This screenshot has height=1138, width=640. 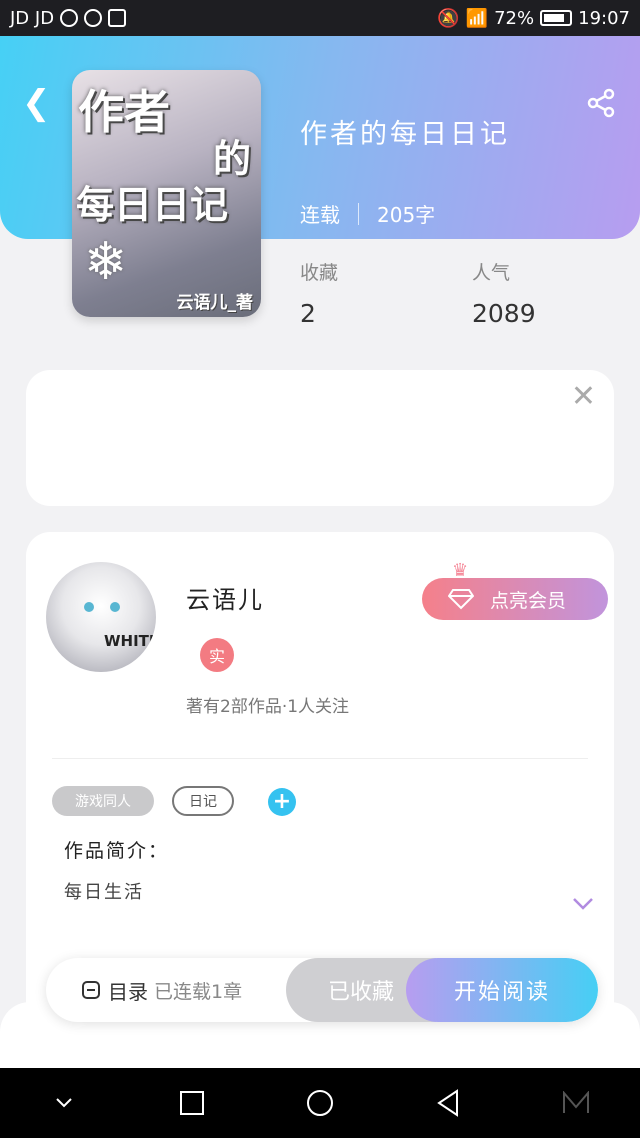 I want to click on catalog-label: 目录, so click(x=128, y=991).